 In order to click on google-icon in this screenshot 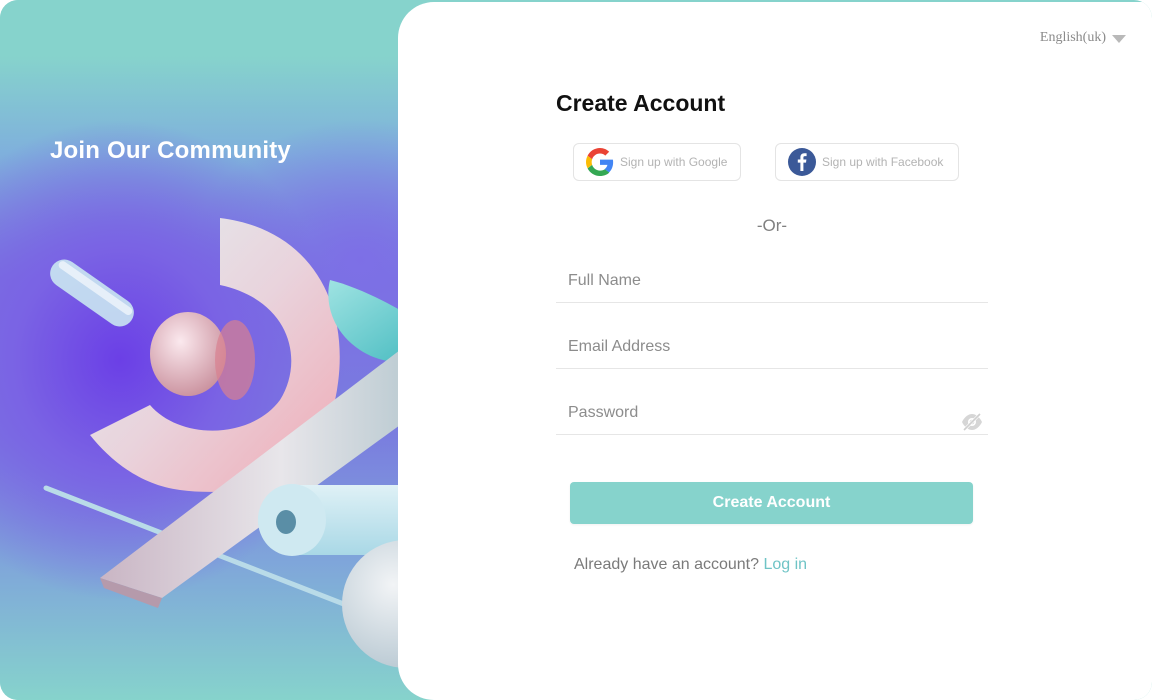, I will do `click(600, 162)`.